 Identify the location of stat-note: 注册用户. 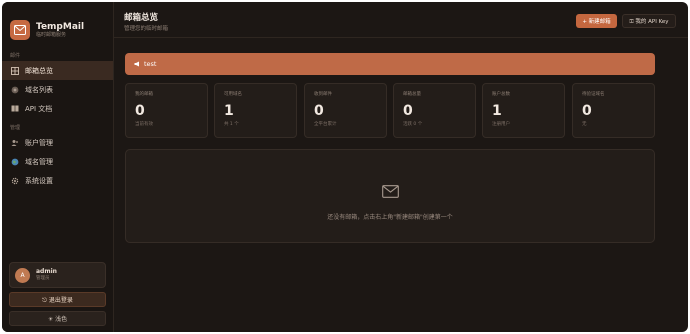
(501, 124).